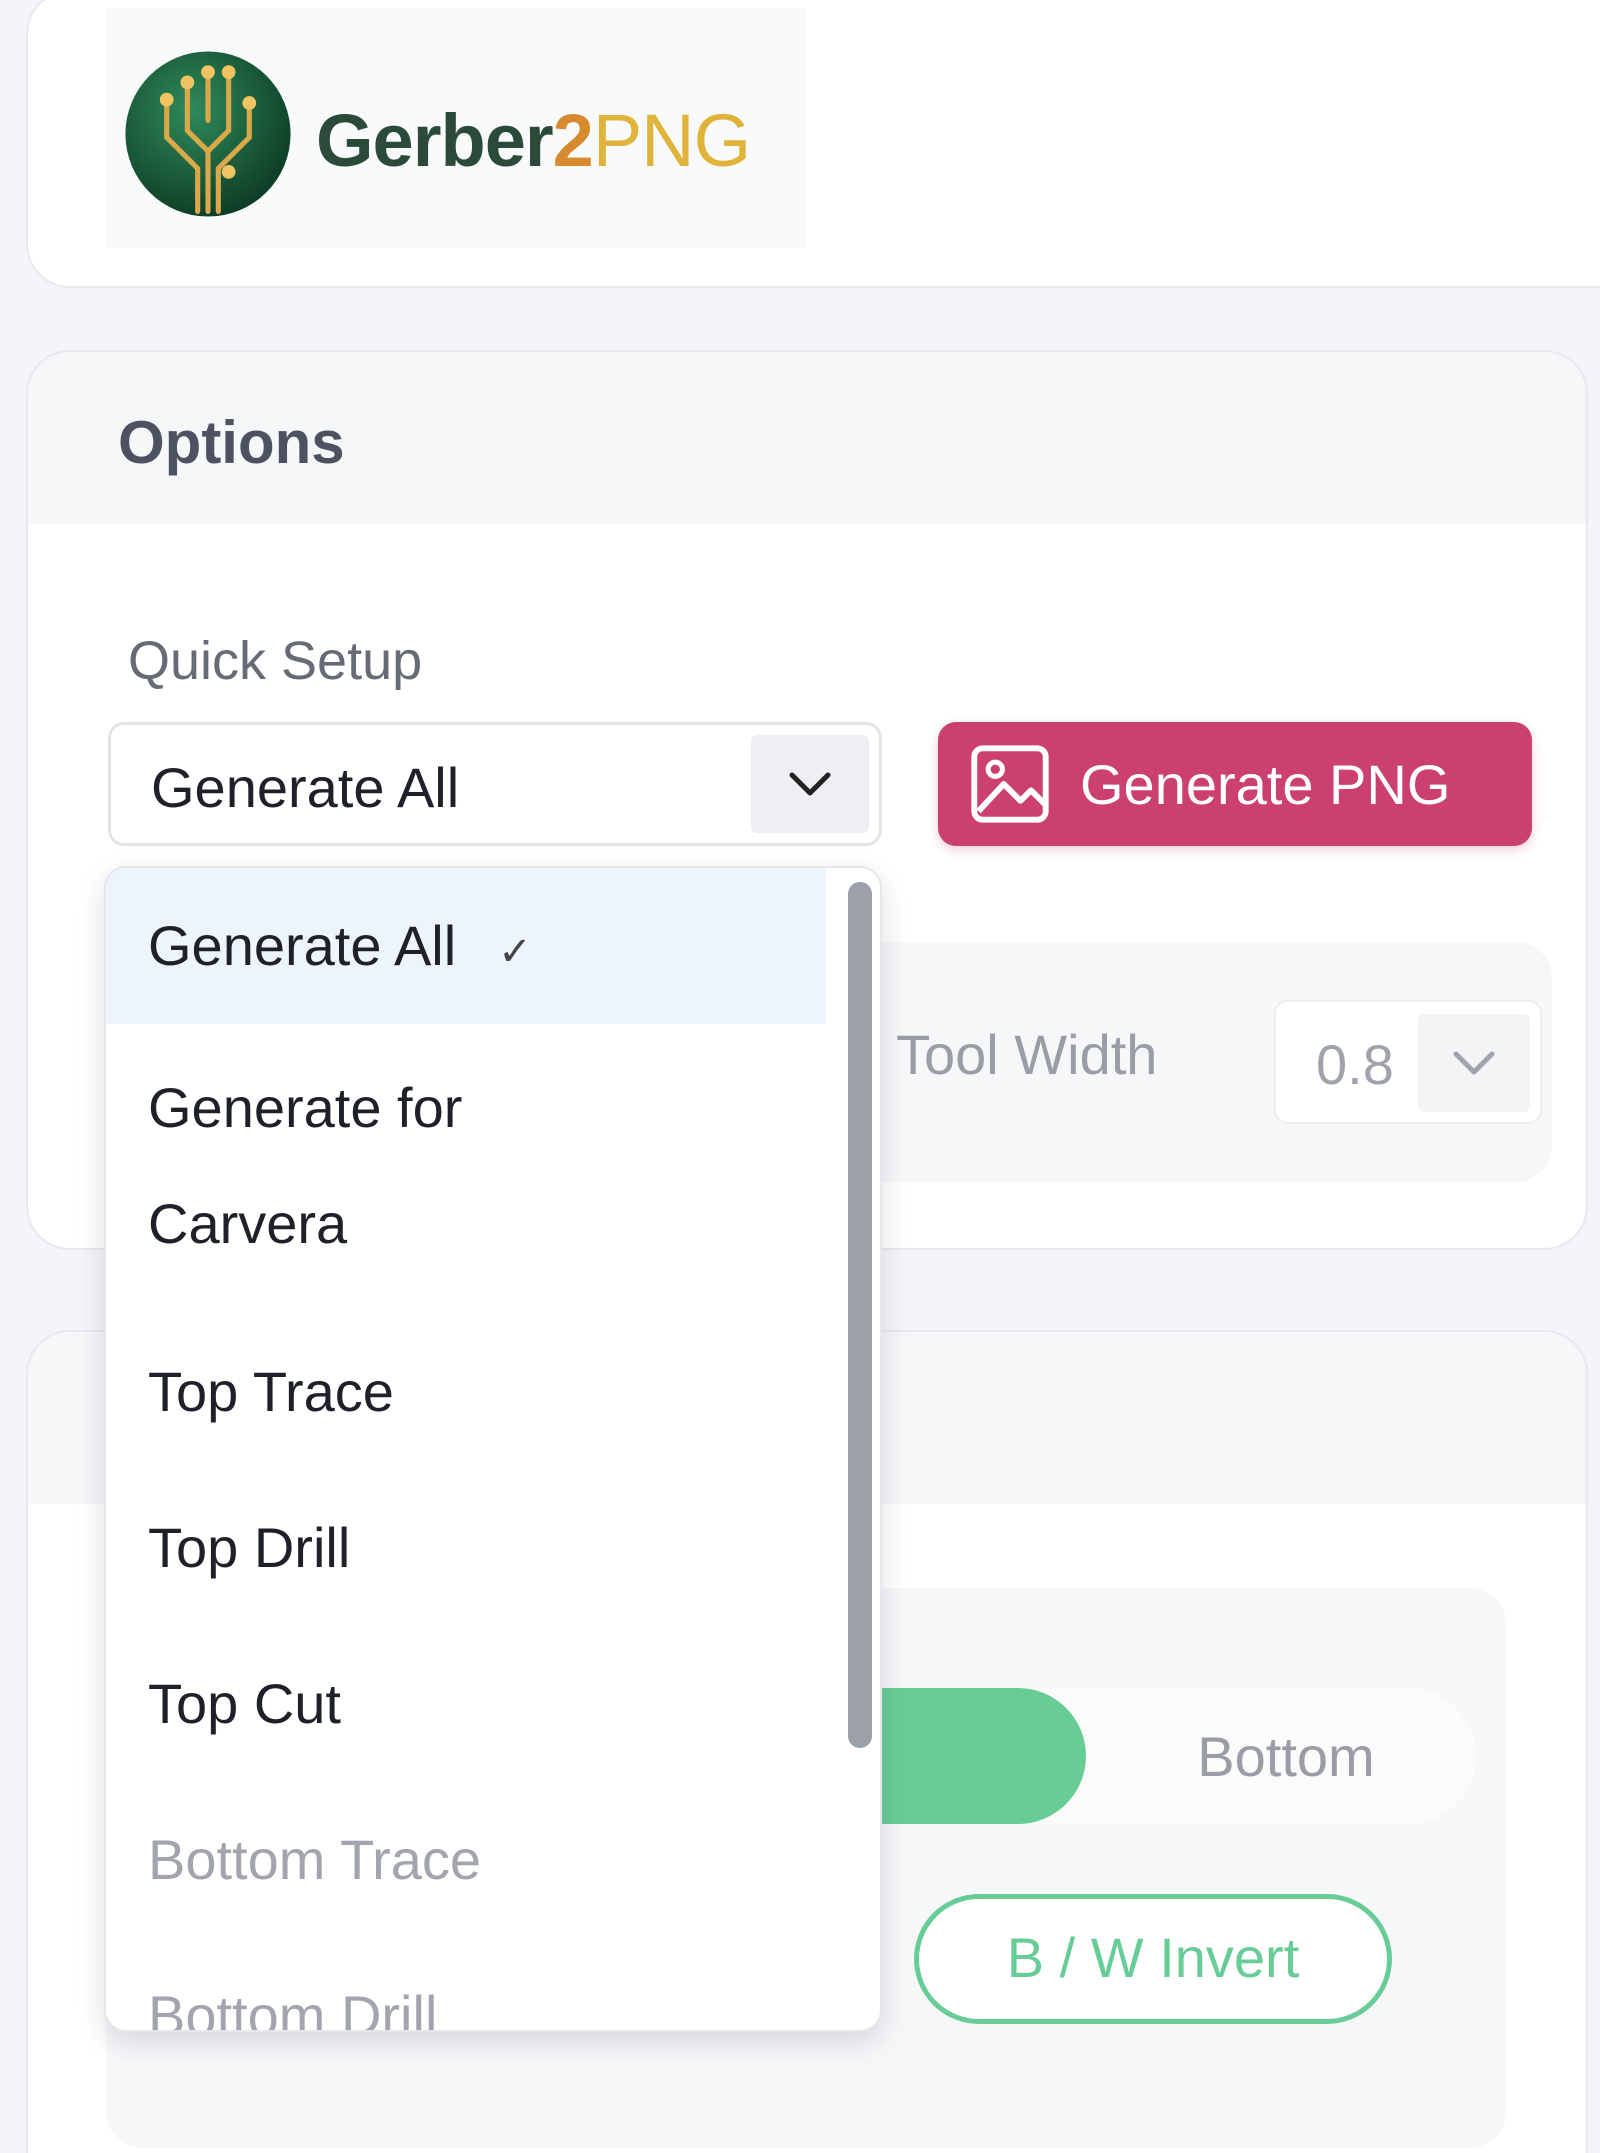 The height and width of the screenshot is (2153, 1600). What do you see at coordinates (466, 1995) in the screenshot?
I see `dropdown-option-bottom-drill: Bottom Drill` at bounding box center [466, 1995].